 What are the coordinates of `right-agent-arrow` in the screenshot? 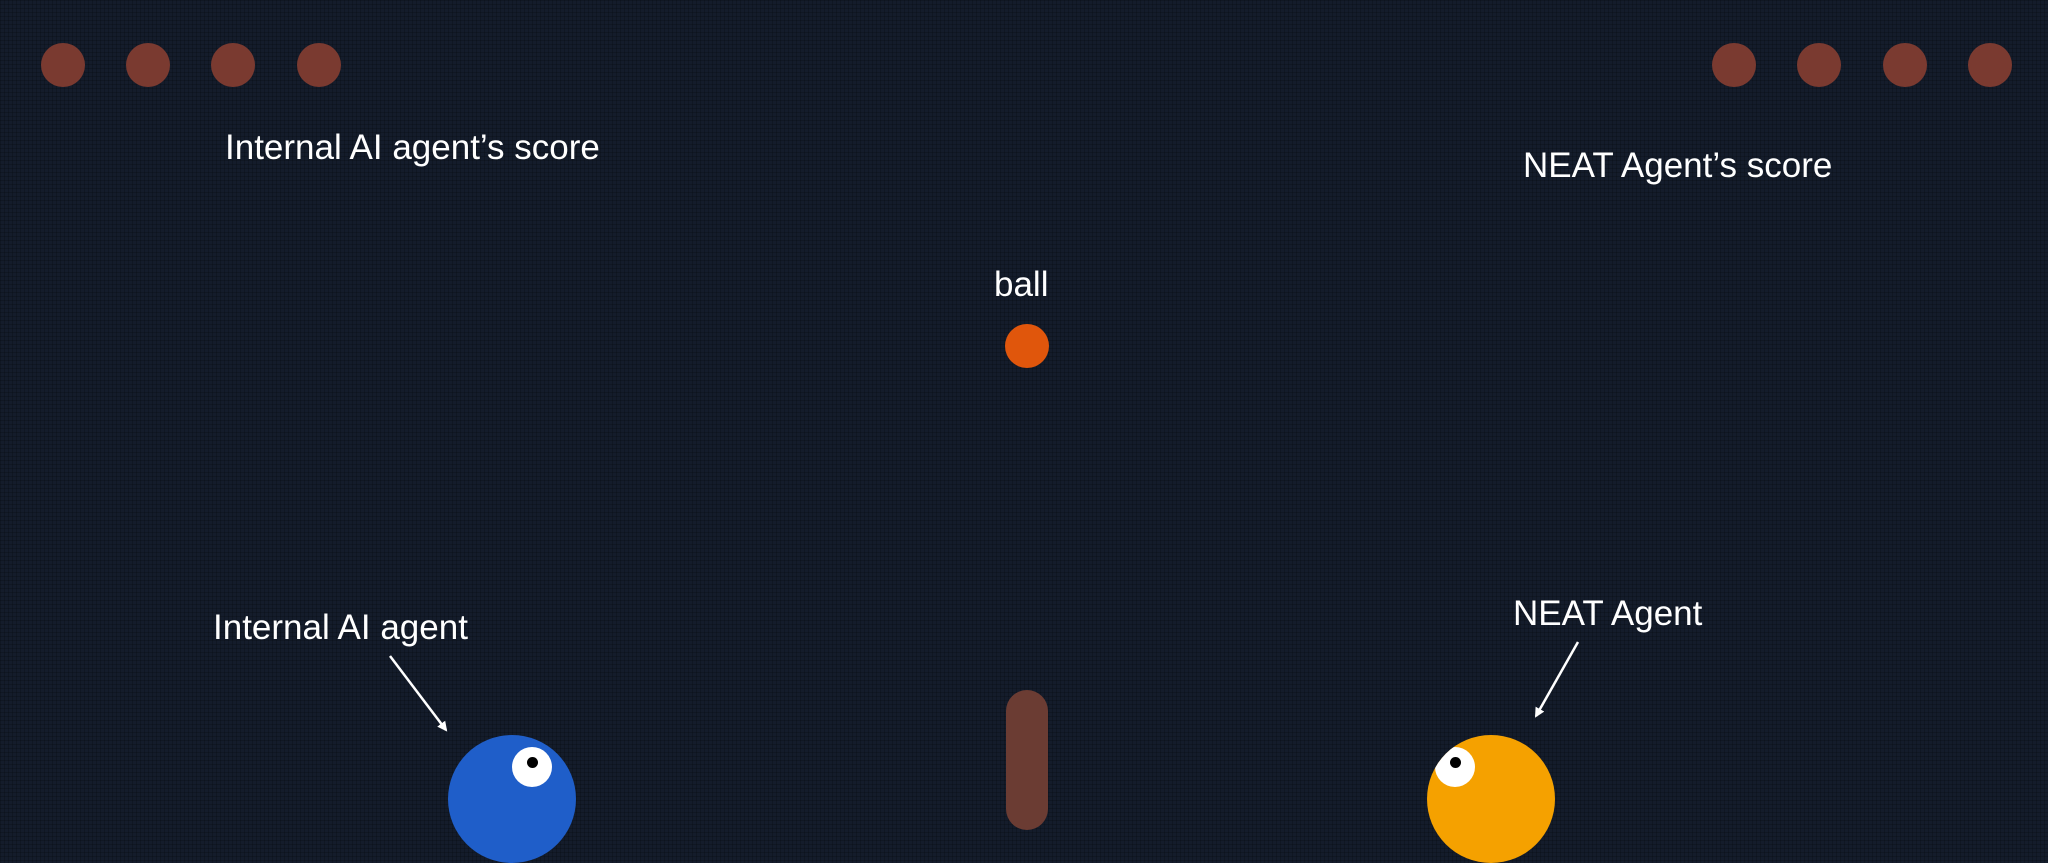 It's located at (1557, 679).